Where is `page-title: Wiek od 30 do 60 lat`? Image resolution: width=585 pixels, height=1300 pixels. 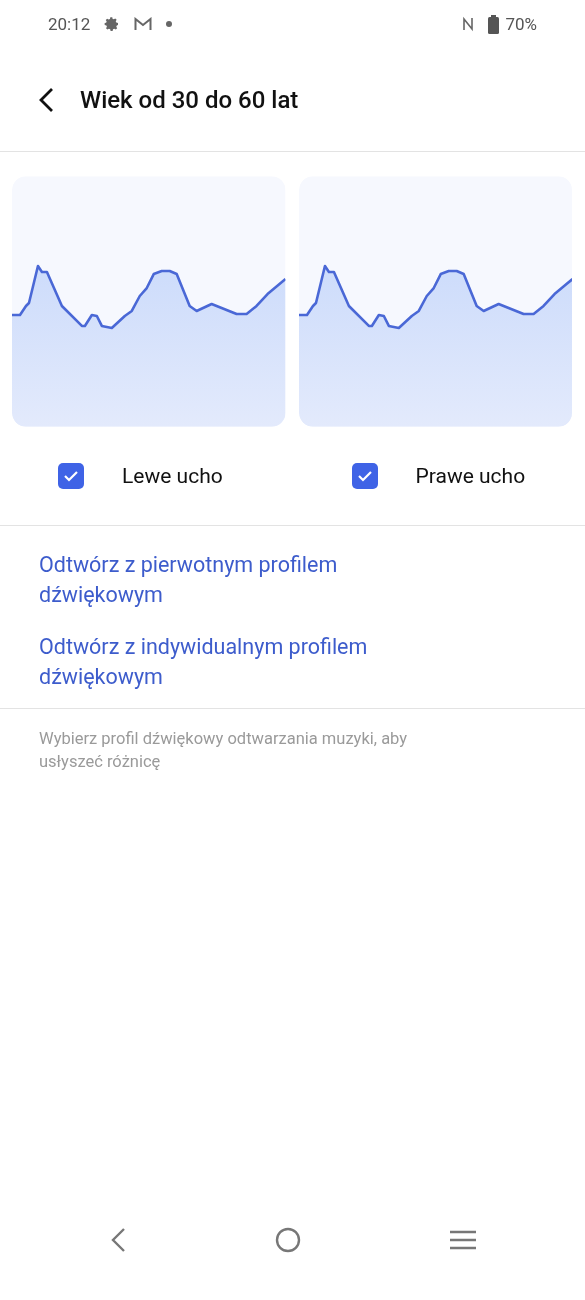 page-title: Wiek od 30 do 60 lat is located at coordinates (189, 99).